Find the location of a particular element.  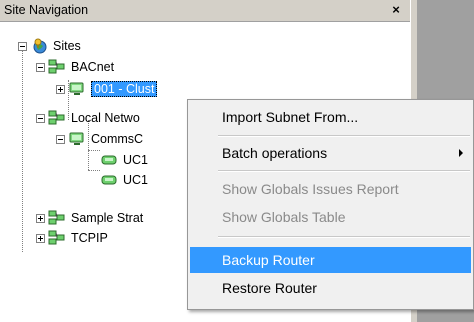

globe-pin-icon is located at coordinates (40, 46).